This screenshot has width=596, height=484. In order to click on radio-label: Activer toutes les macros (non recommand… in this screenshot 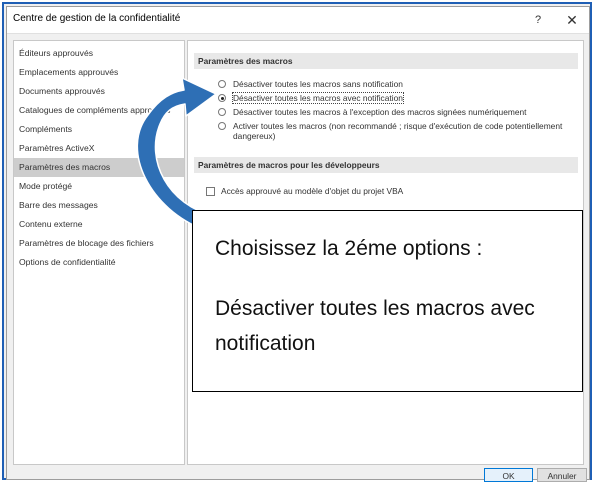, I will do `click(398, 131)`.